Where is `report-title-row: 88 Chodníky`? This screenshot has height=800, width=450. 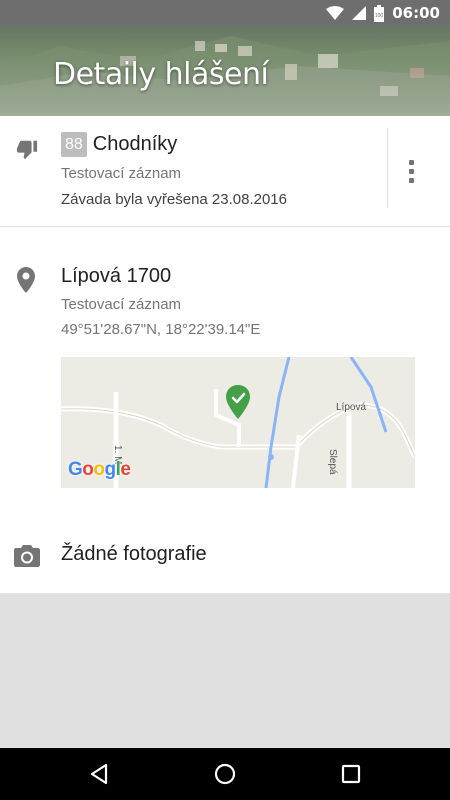 report-title-row: 88 Chodníky is located at coordinates (119, 144).